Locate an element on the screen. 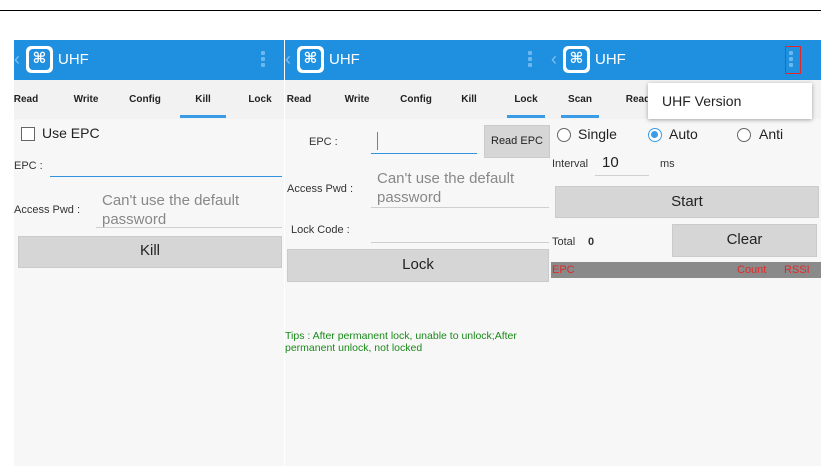 This screenshot has width=821, height=466. interval-field: 10 is located at coordinates (610, 162).